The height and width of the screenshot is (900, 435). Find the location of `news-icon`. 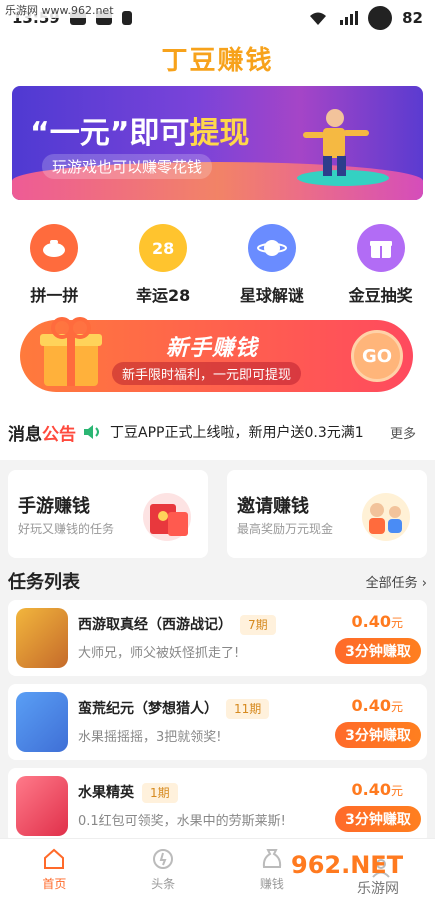

news-icon is located at coordinates (163, 859).